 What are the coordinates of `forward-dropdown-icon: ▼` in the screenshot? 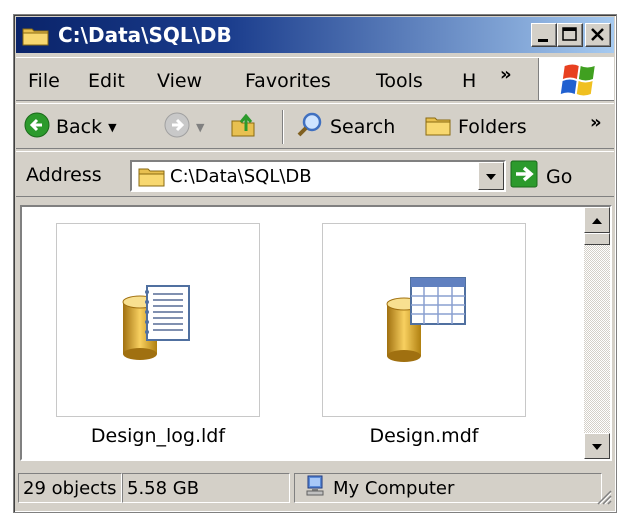 It's located at (200, 127).